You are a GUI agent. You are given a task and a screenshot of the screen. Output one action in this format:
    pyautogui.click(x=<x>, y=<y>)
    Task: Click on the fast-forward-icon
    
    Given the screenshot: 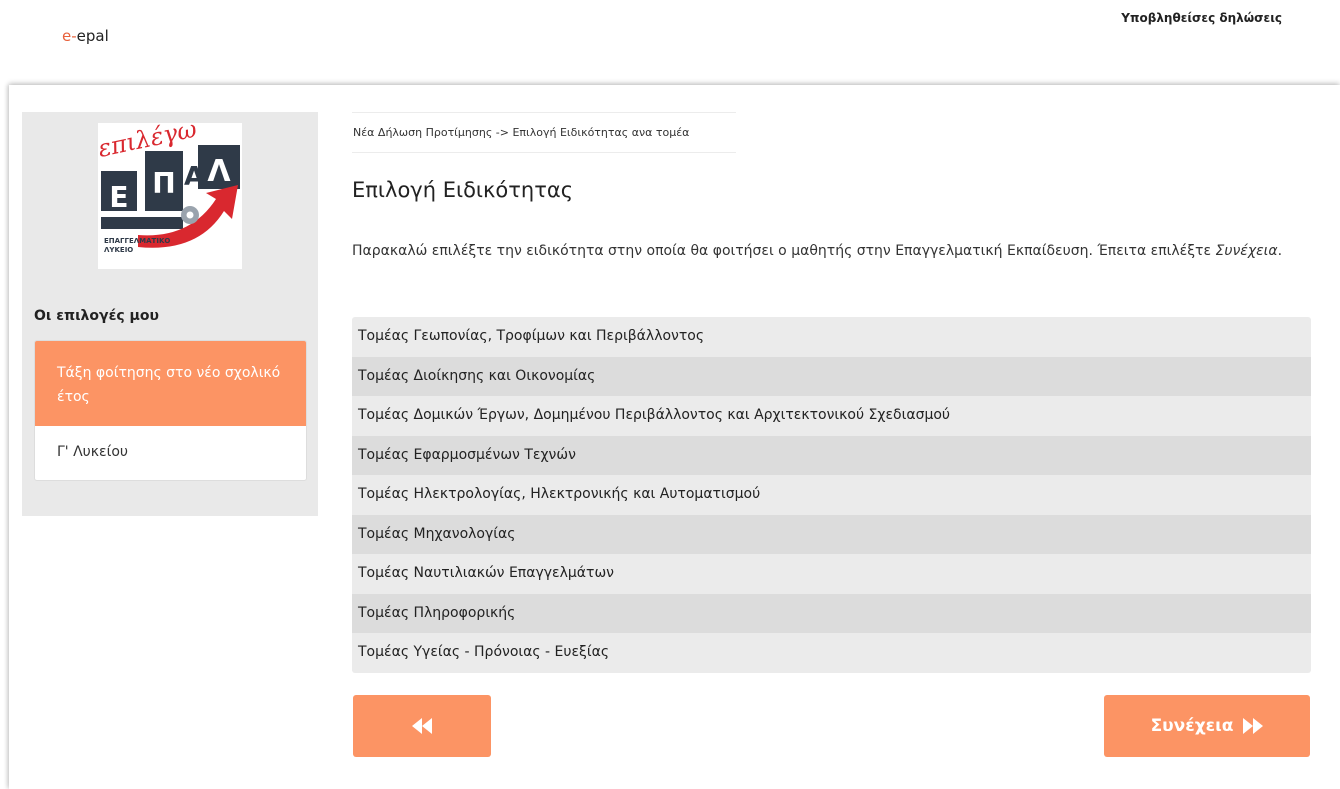 What is the action you would take?
    pyautogui.click(x=1253, y=726)
    